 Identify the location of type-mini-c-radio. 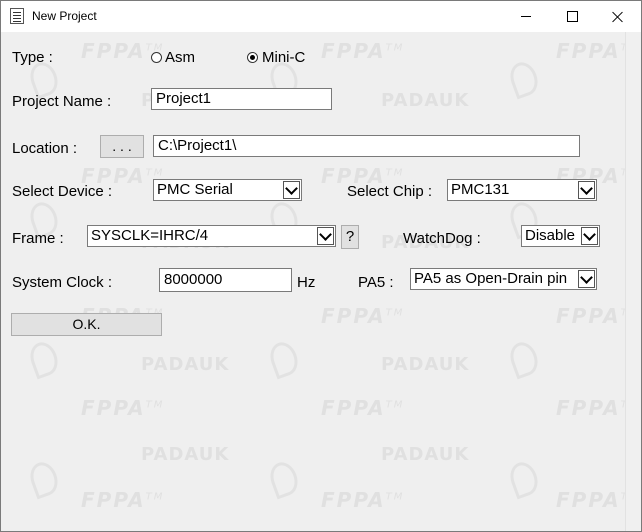
(252, 57).